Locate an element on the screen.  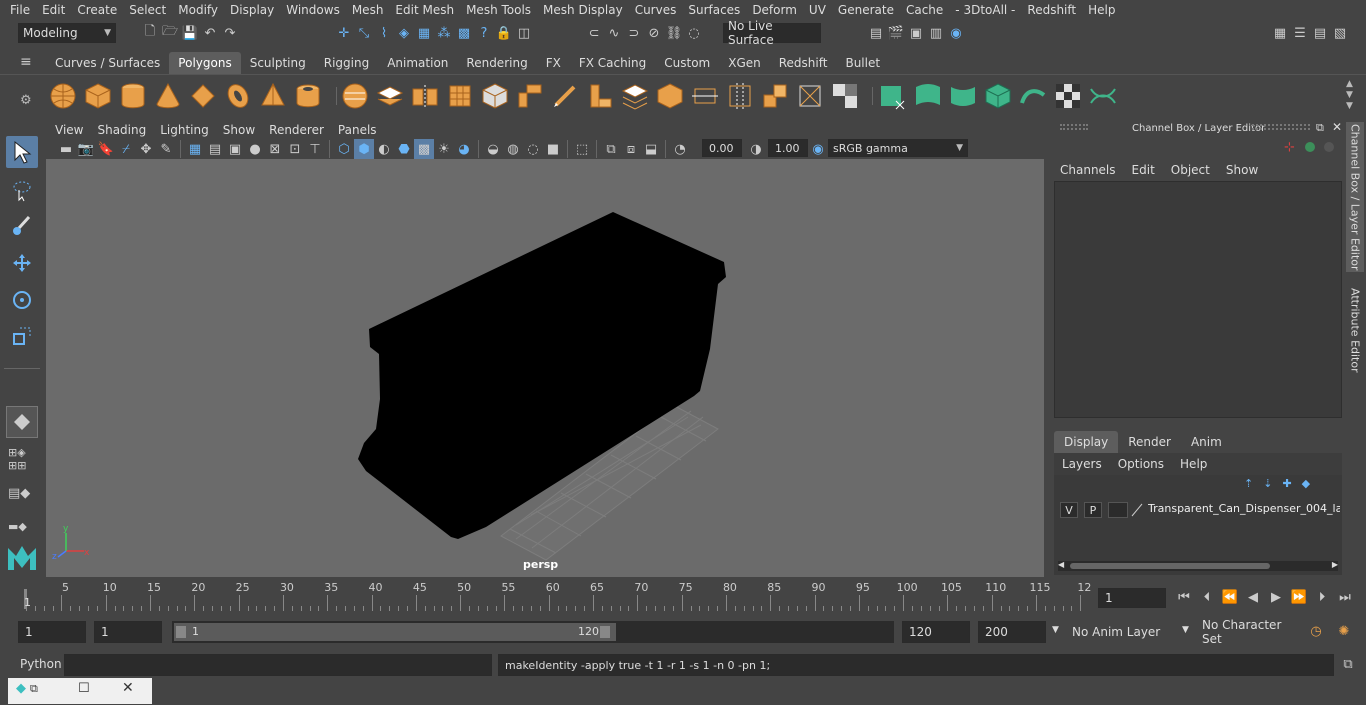
xray-active-icon: ⧈ is located at coordinates (631, 149).